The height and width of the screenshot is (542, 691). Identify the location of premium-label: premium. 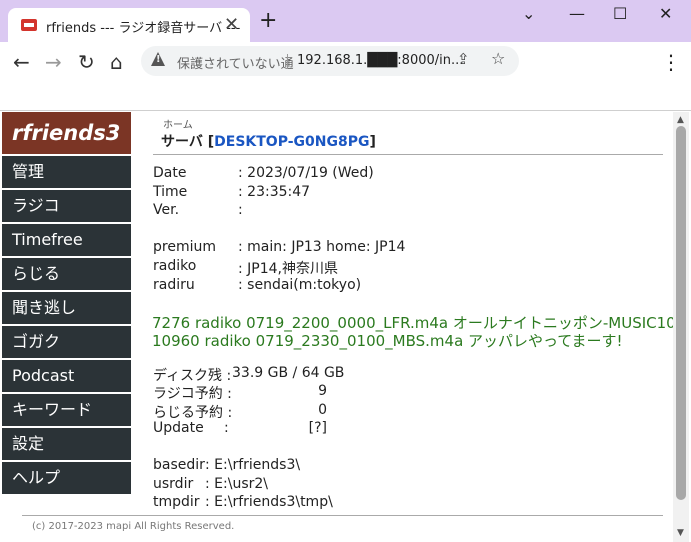
(184, 247).